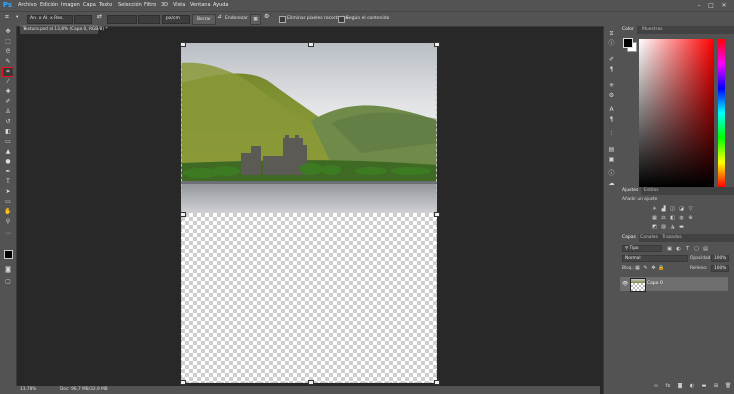  Describe the element at coordinates (49, 5) in the screenshot. I see `menu-edicion: Edición` at that location.